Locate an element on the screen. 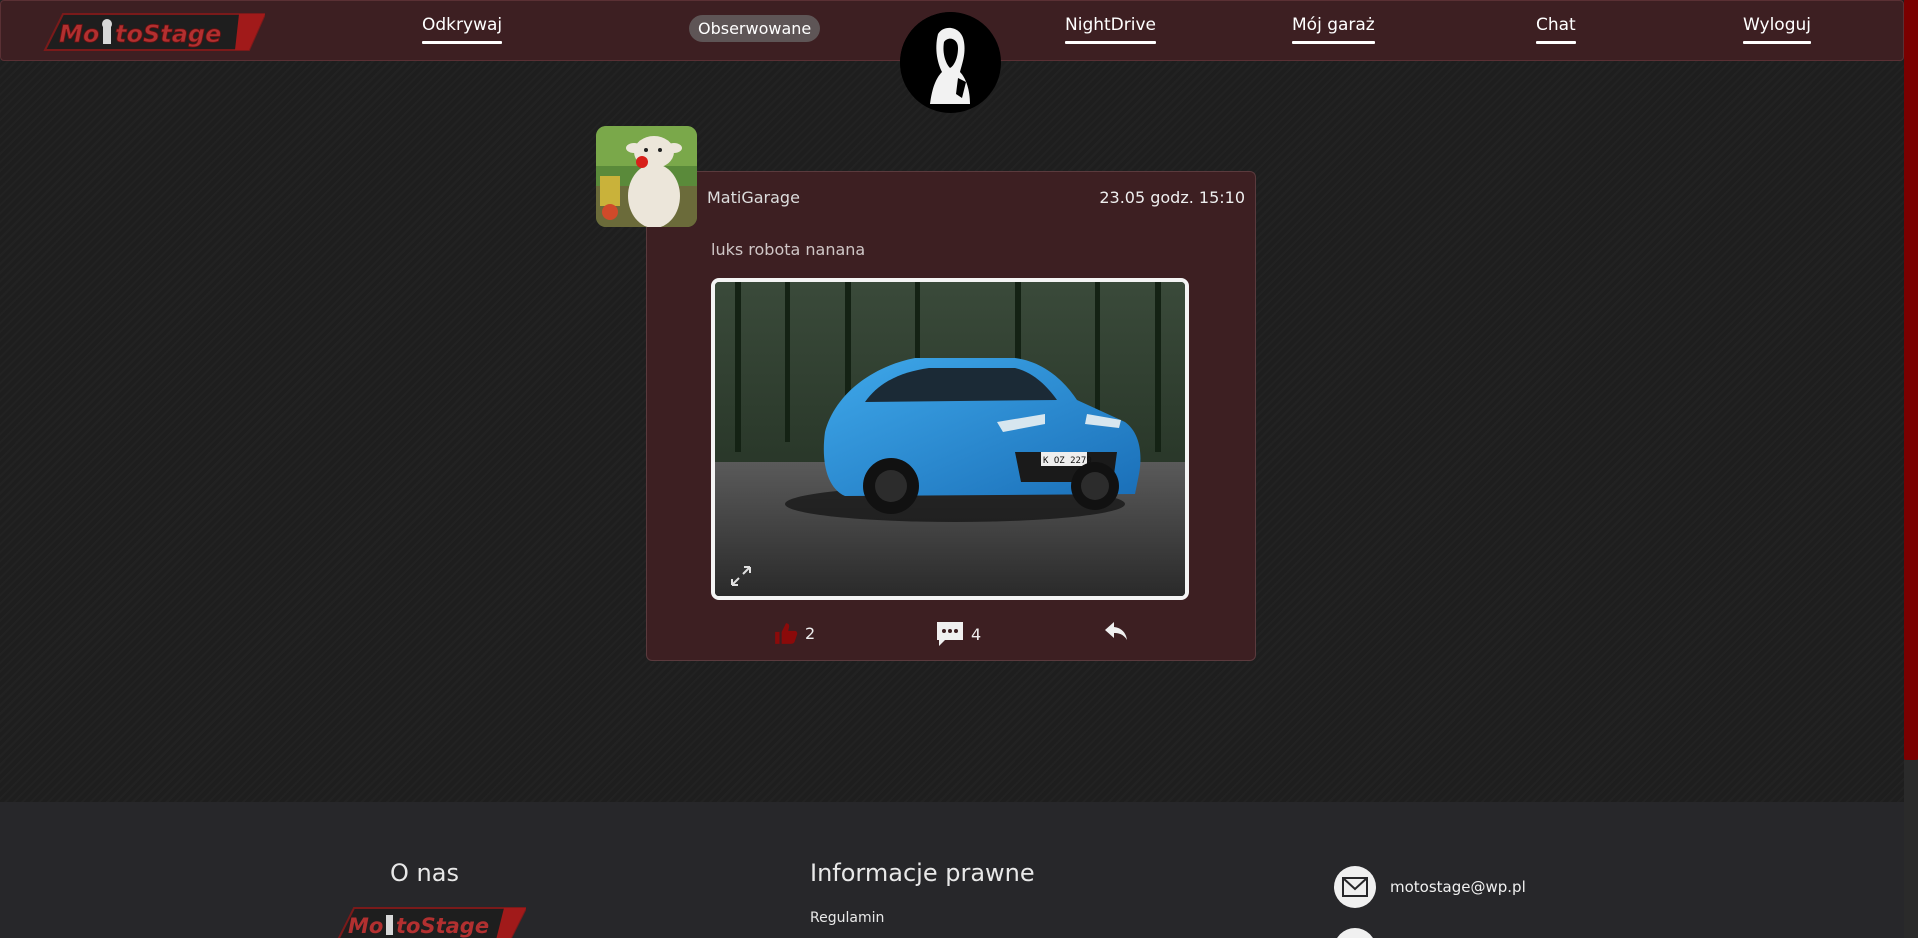 The height and width of the screenshot is (938, 1918). share-button is located at coordinates (1116, 631).